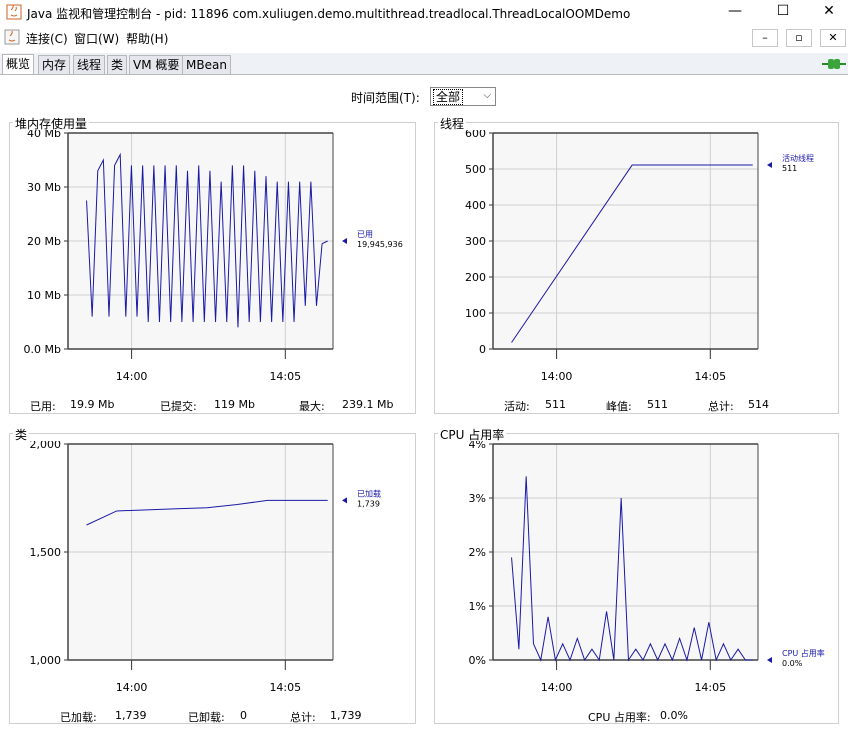  I want to click on connection-plug-icon, so click(834, 64).